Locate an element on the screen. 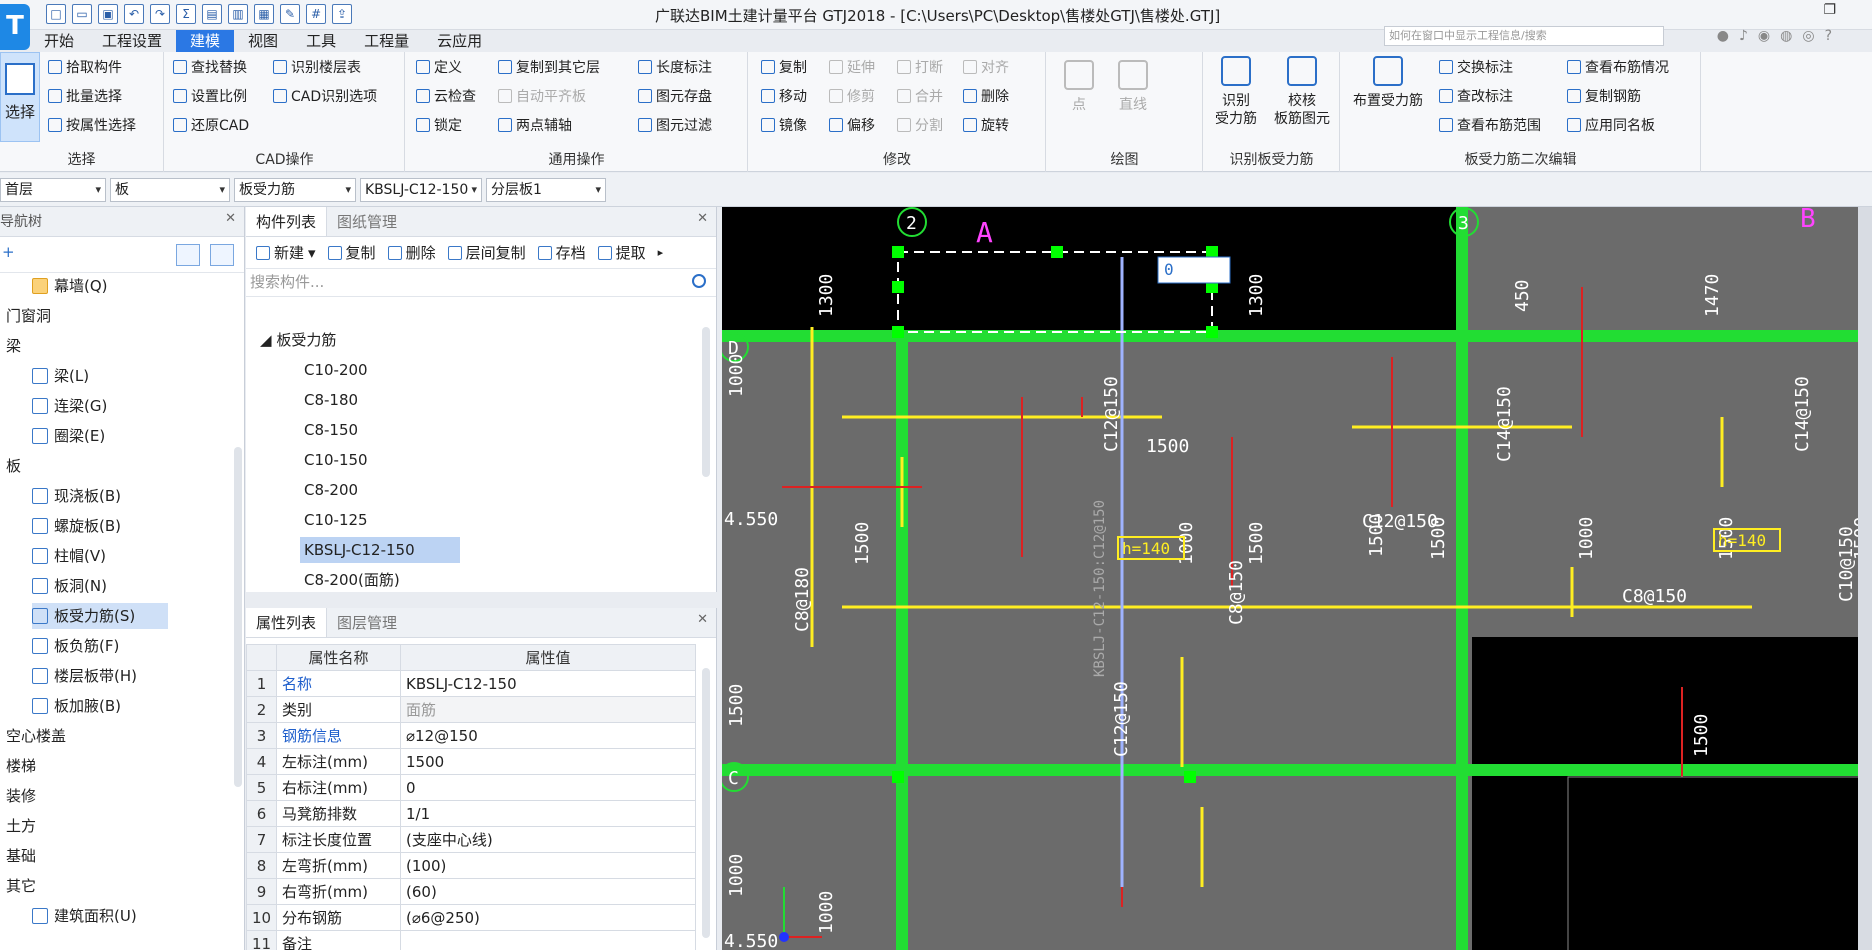  tab-cloud: 云应用 is located at coordinates (459, 41).